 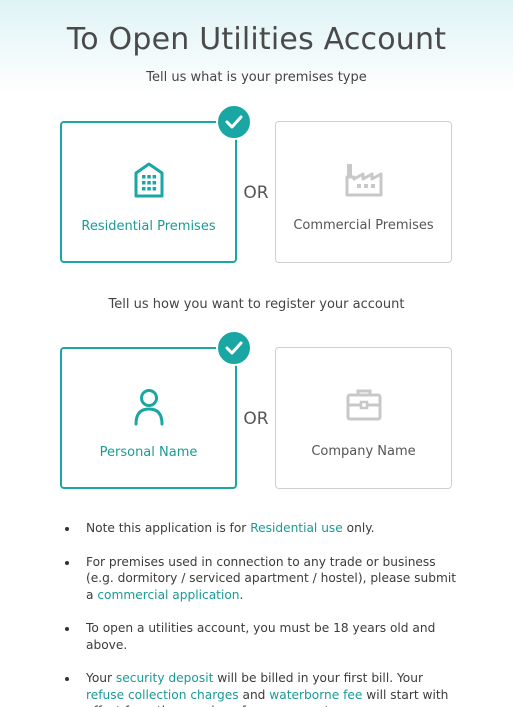 What do you see at coordinates (358, 528) in the screenshot?
I see `note-text: only.` at bounding box center [358, 528].